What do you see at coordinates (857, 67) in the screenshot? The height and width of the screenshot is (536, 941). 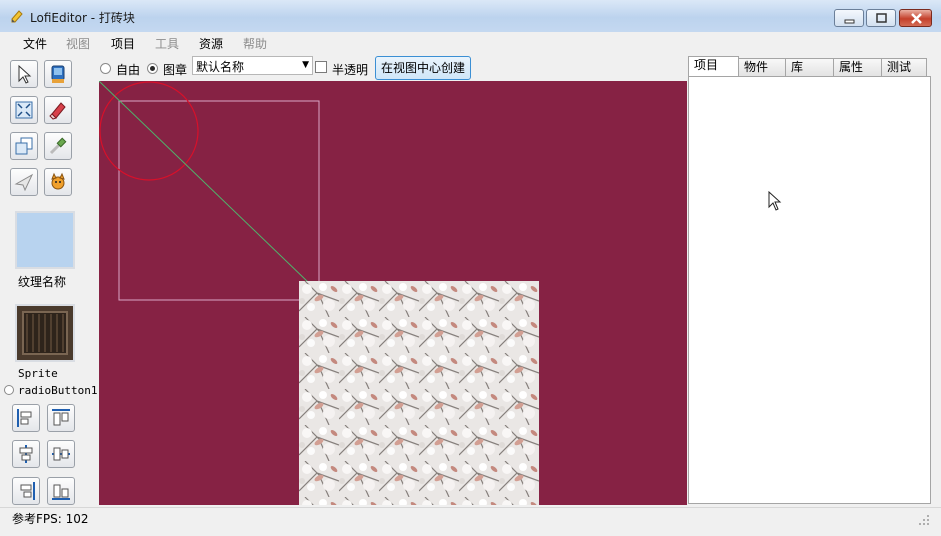 I see `tab-properties: 属性` at bounding box center [857, 67].